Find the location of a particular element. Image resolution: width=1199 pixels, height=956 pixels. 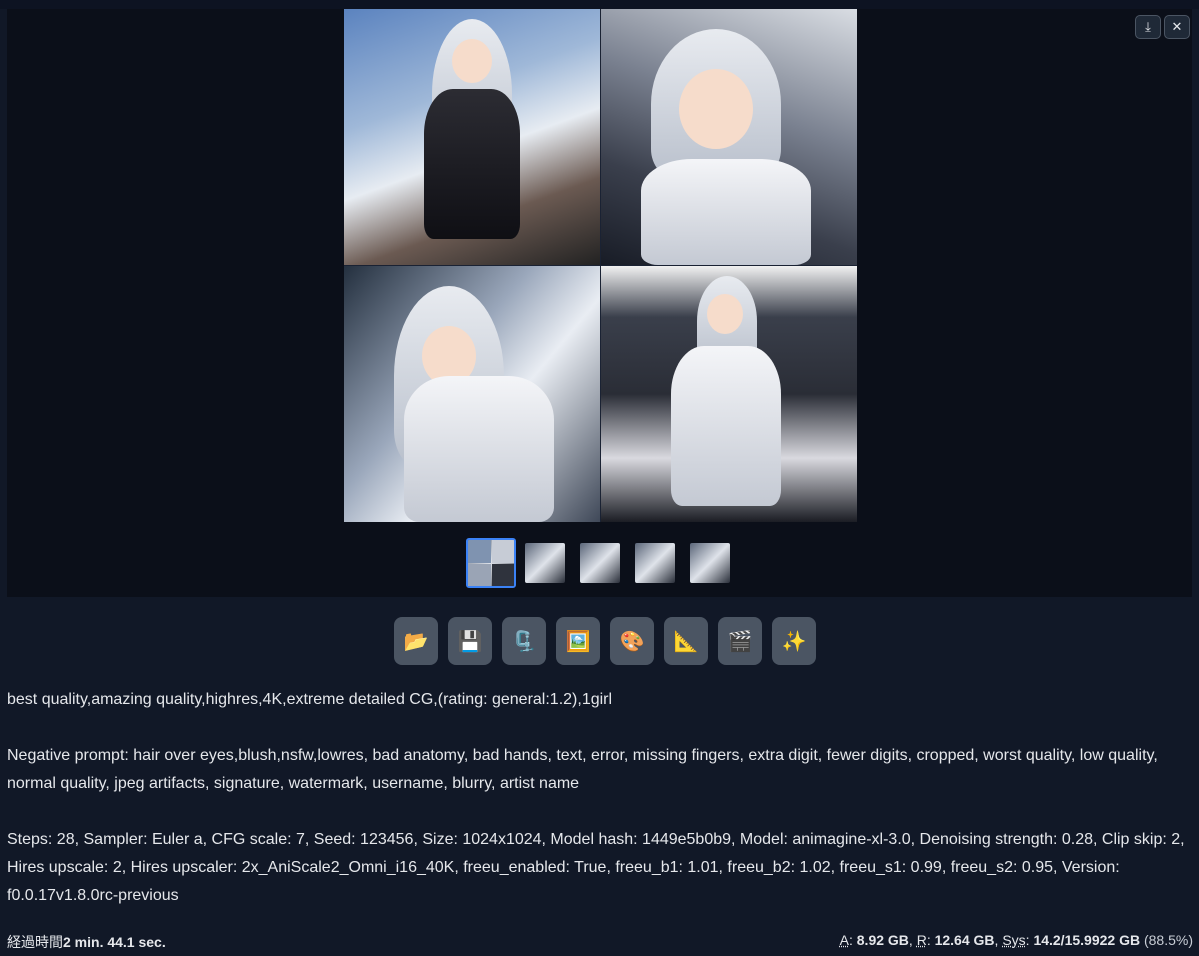

send-to-inpaint-button: 🎨 is located at coordinates (632, 641).